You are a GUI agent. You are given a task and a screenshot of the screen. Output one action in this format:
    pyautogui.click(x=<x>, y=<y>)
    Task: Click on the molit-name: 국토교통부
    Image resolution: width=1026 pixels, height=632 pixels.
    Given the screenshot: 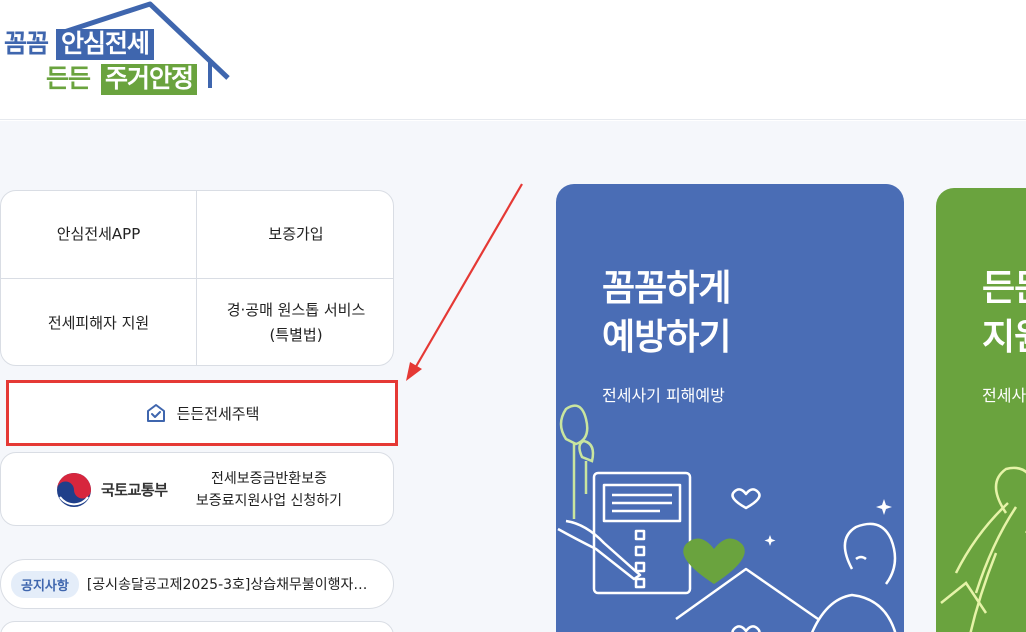 What is the action you would take?
    pyautogui.click(x=134, y=490)
    